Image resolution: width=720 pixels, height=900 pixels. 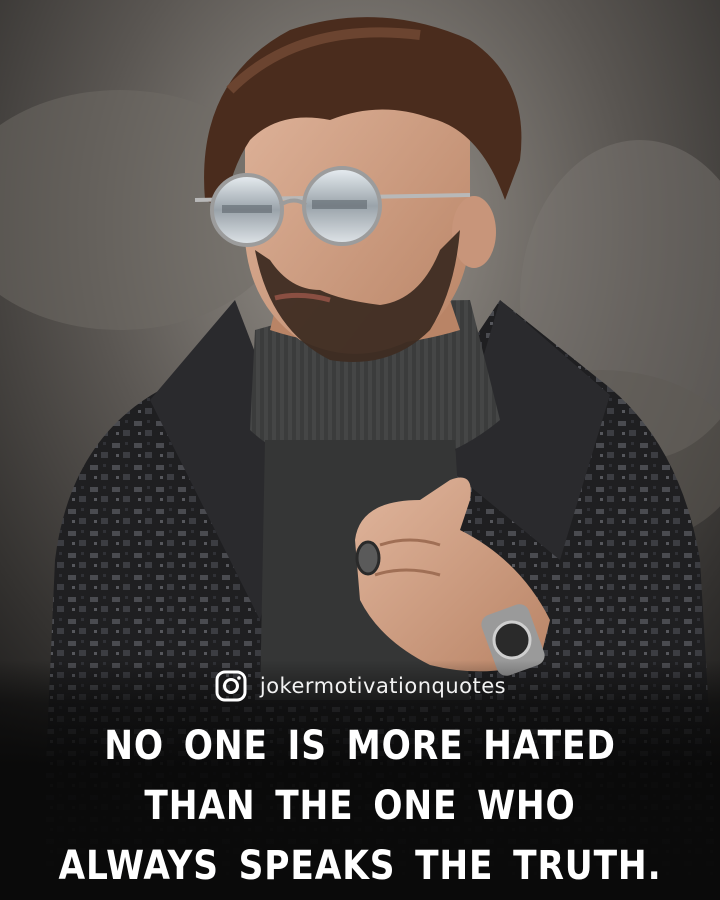 I want to click on quote-line-3: ALWAYS SPEAKS THE TRUTH., so click(x=360, y=866).